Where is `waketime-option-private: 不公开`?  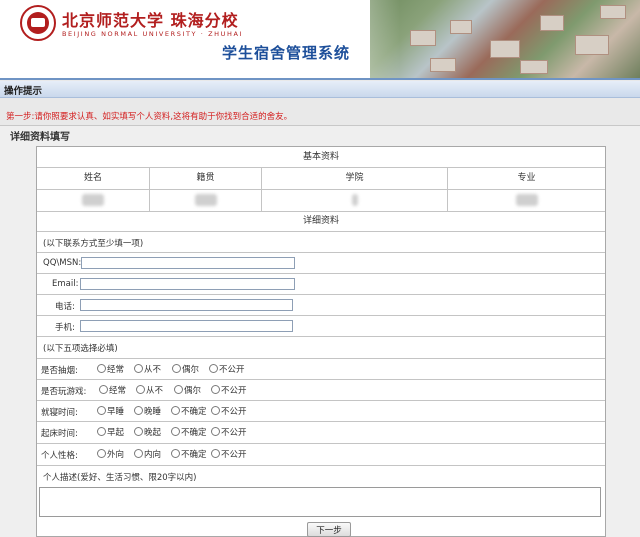
waketime-option-private: 不公开 is located at coordinates (229, 432).